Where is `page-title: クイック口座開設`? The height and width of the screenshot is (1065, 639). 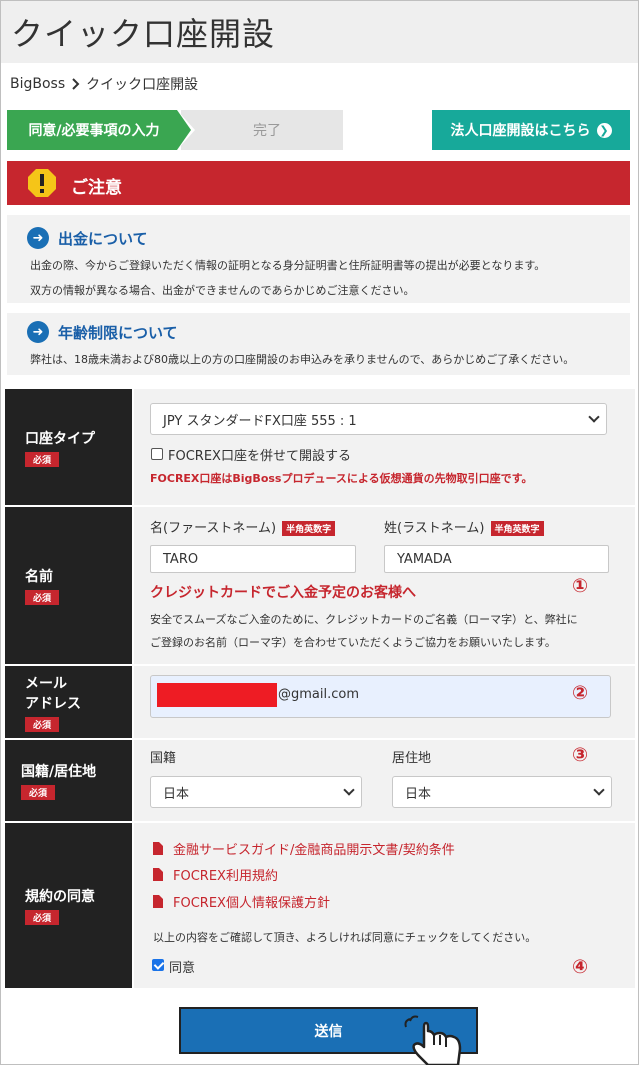 page-title: クイック口座開設 is located at coordinates (143, 34).